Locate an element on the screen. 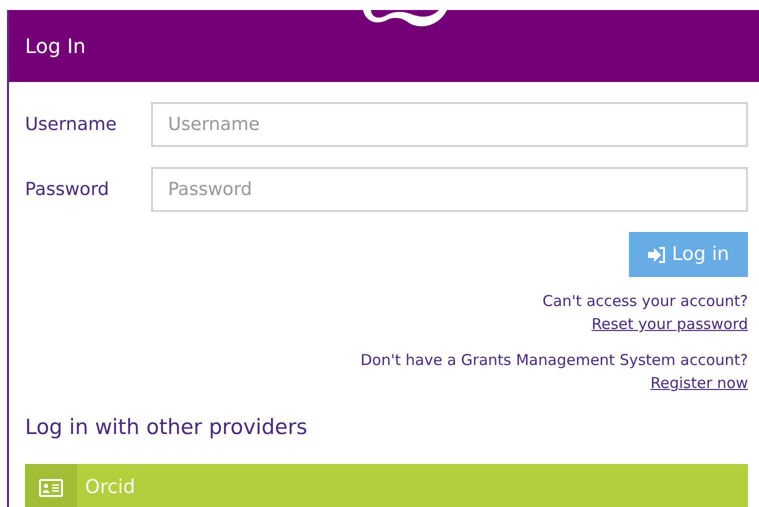 This screenshot has width=759, height=507. help-link: Register now is located at coordinates (699, 383).